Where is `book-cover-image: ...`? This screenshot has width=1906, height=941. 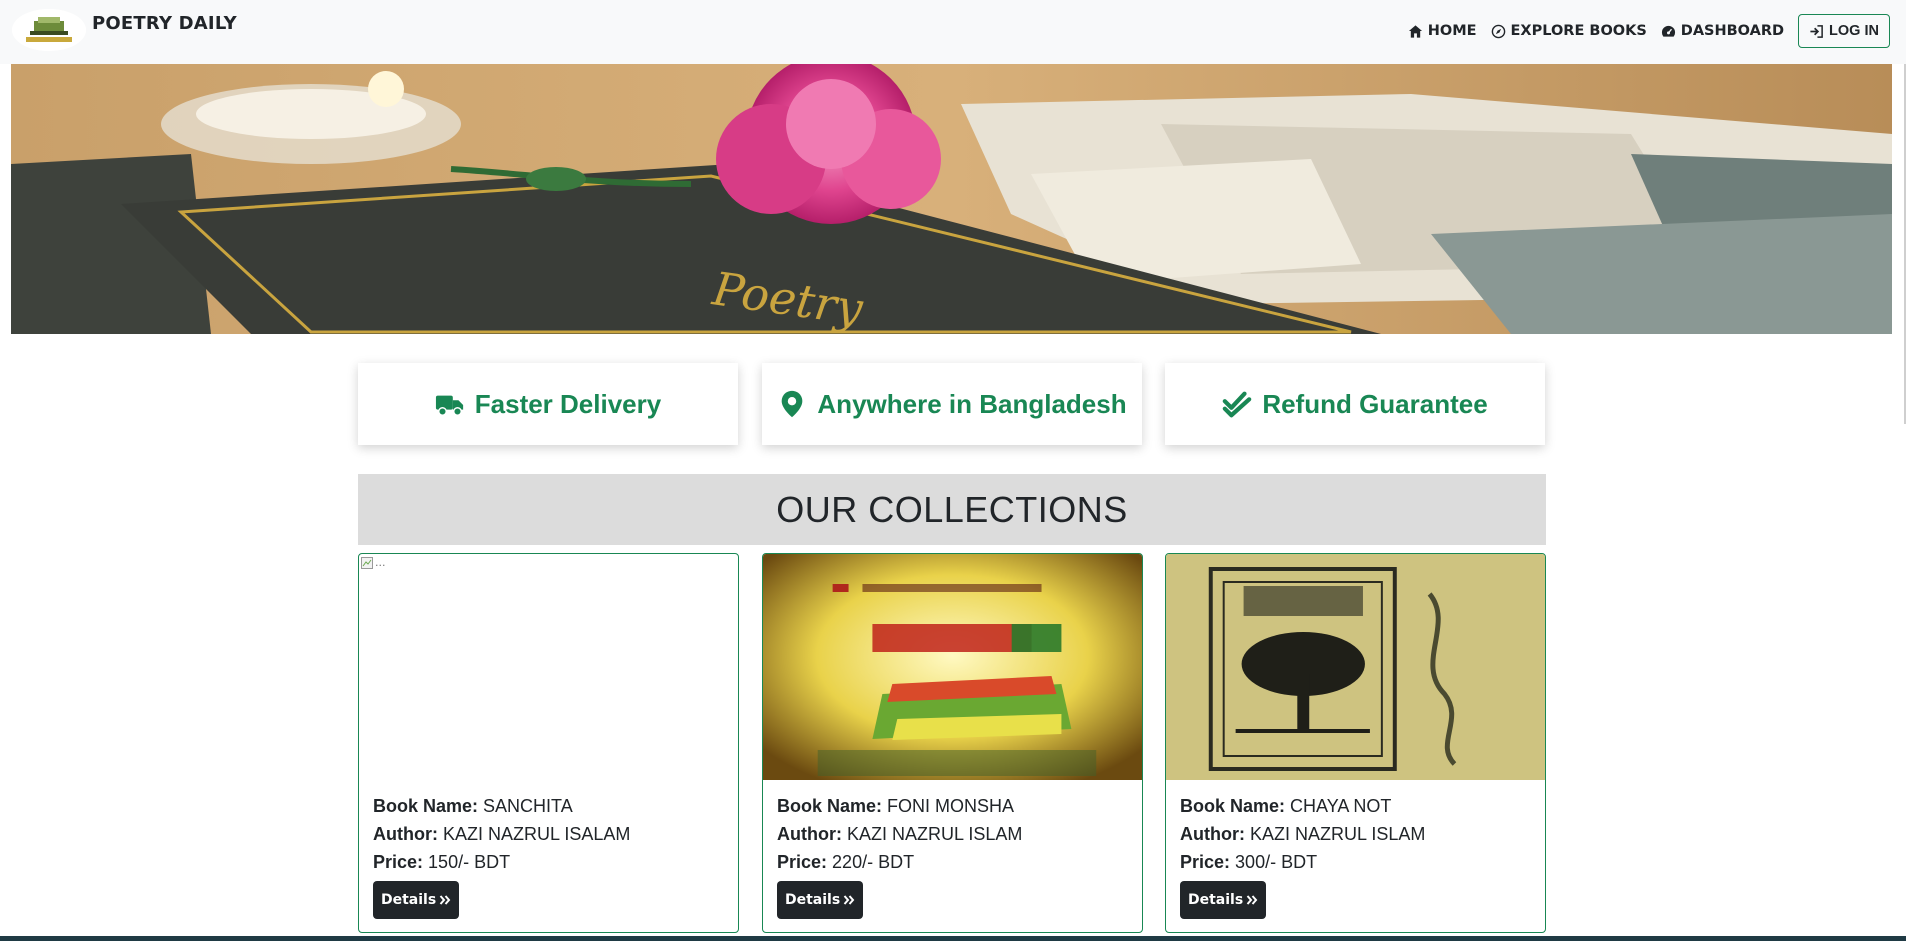 book-cover-image: ... is located at coordinates (548, 667).